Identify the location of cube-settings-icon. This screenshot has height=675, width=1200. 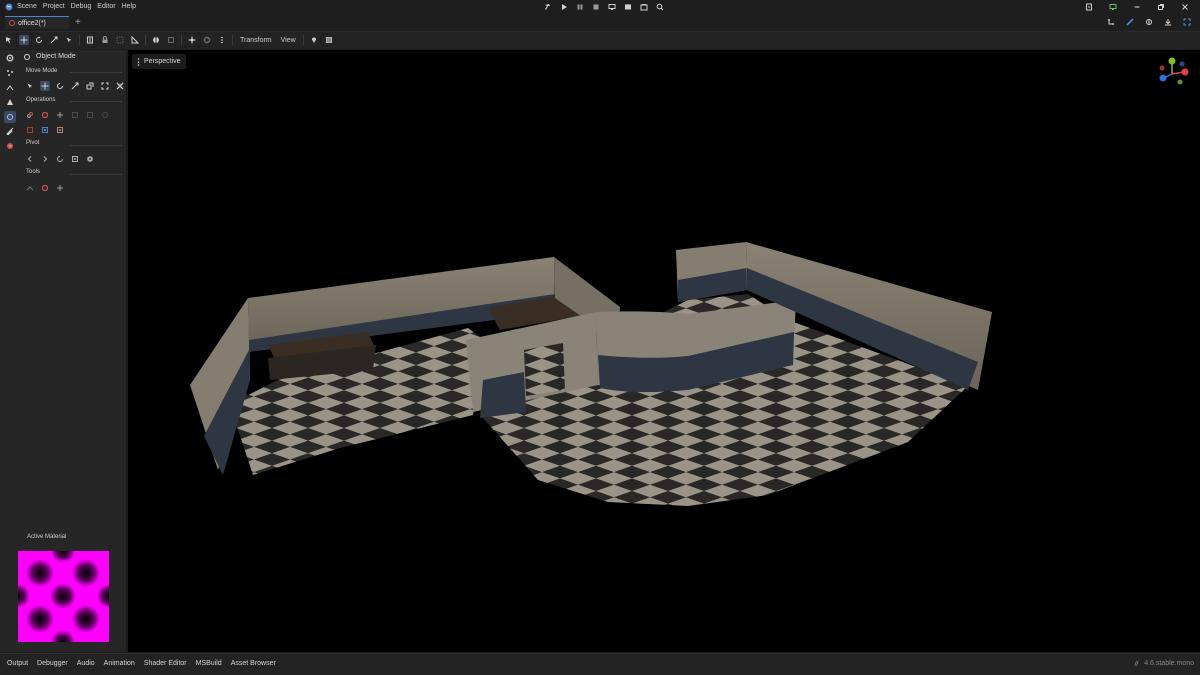
(10, 58).